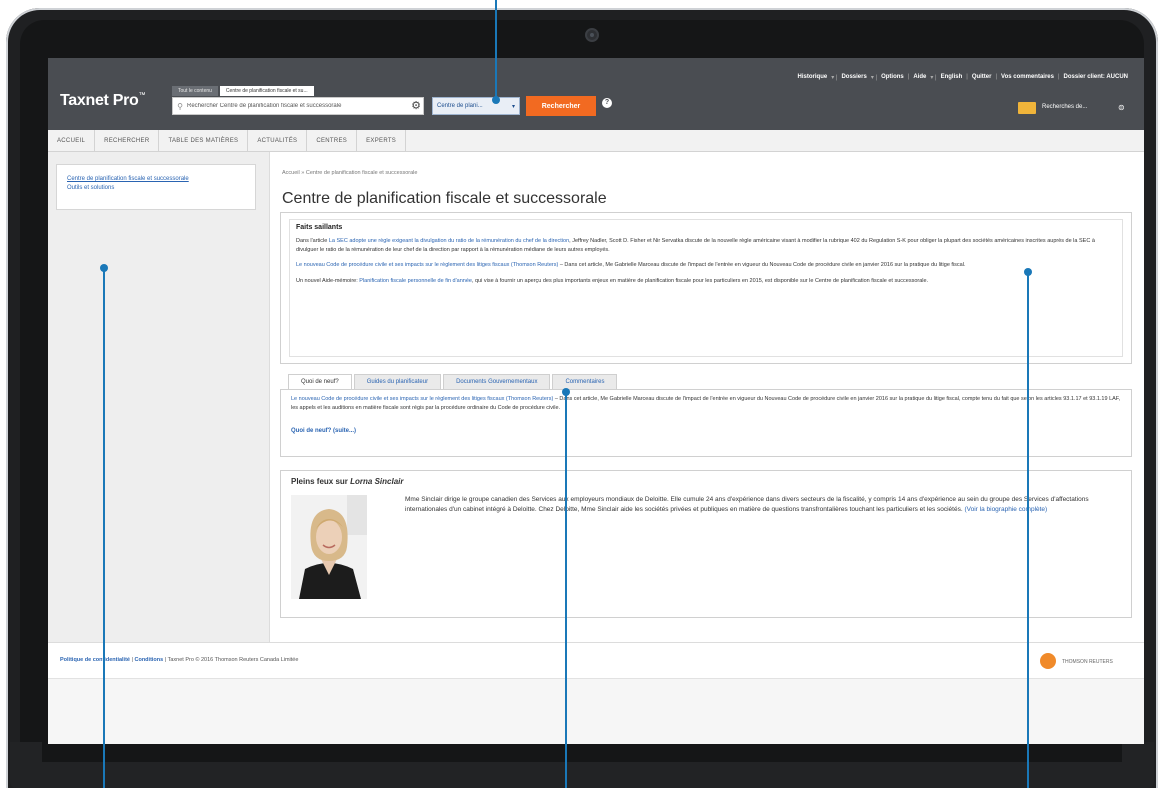 This screenshot has width=1164, height=788. I want to click on portrait-svg, so click(329, 547).